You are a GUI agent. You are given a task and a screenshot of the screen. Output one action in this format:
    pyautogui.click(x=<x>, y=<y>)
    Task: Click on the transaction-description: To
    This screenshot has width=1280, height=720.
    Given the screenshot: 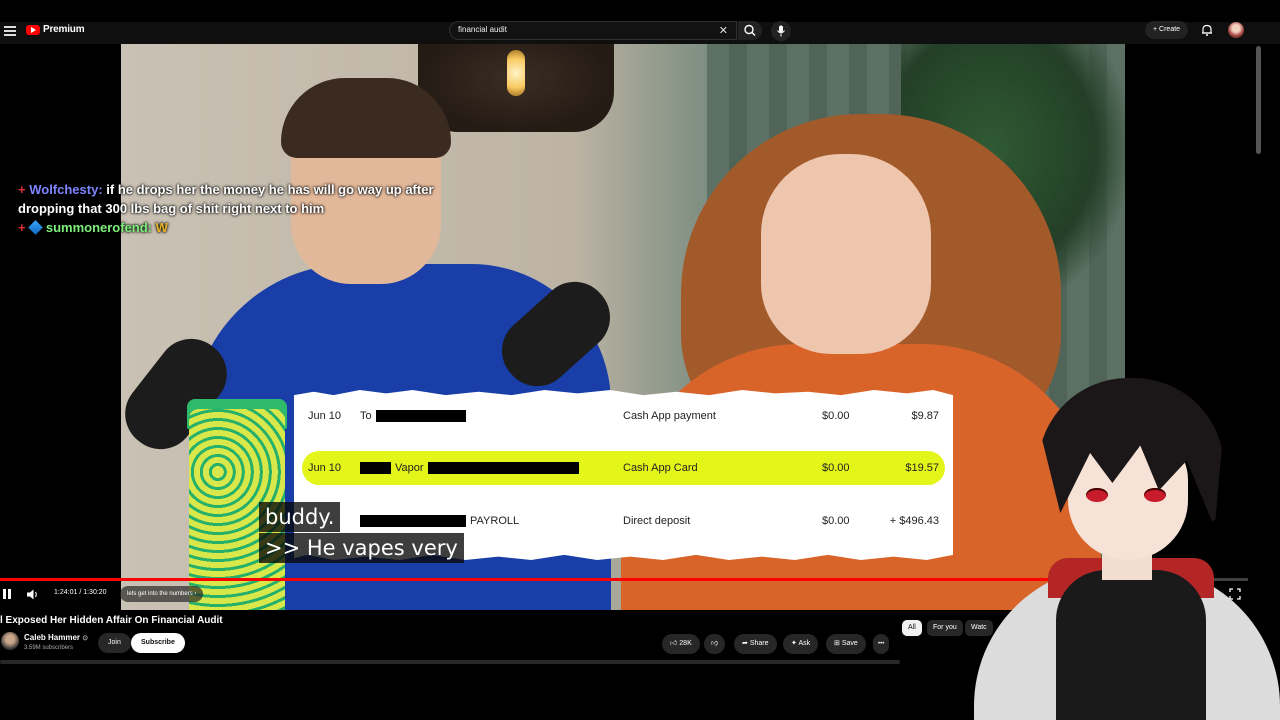 What is the action you would take?
    pyautogui.click(x=413, y=416)
    